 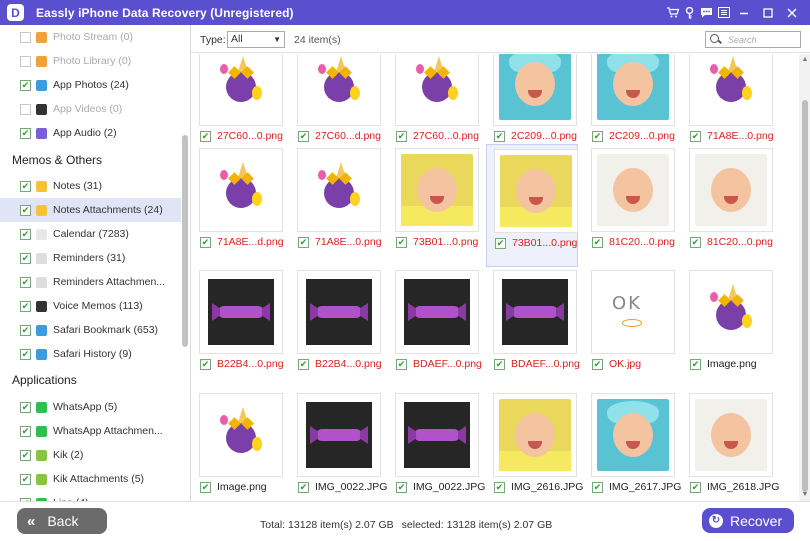 I want to click on file-tile: ✔ IMG_2616.JPG, so click(x=534, y=445).